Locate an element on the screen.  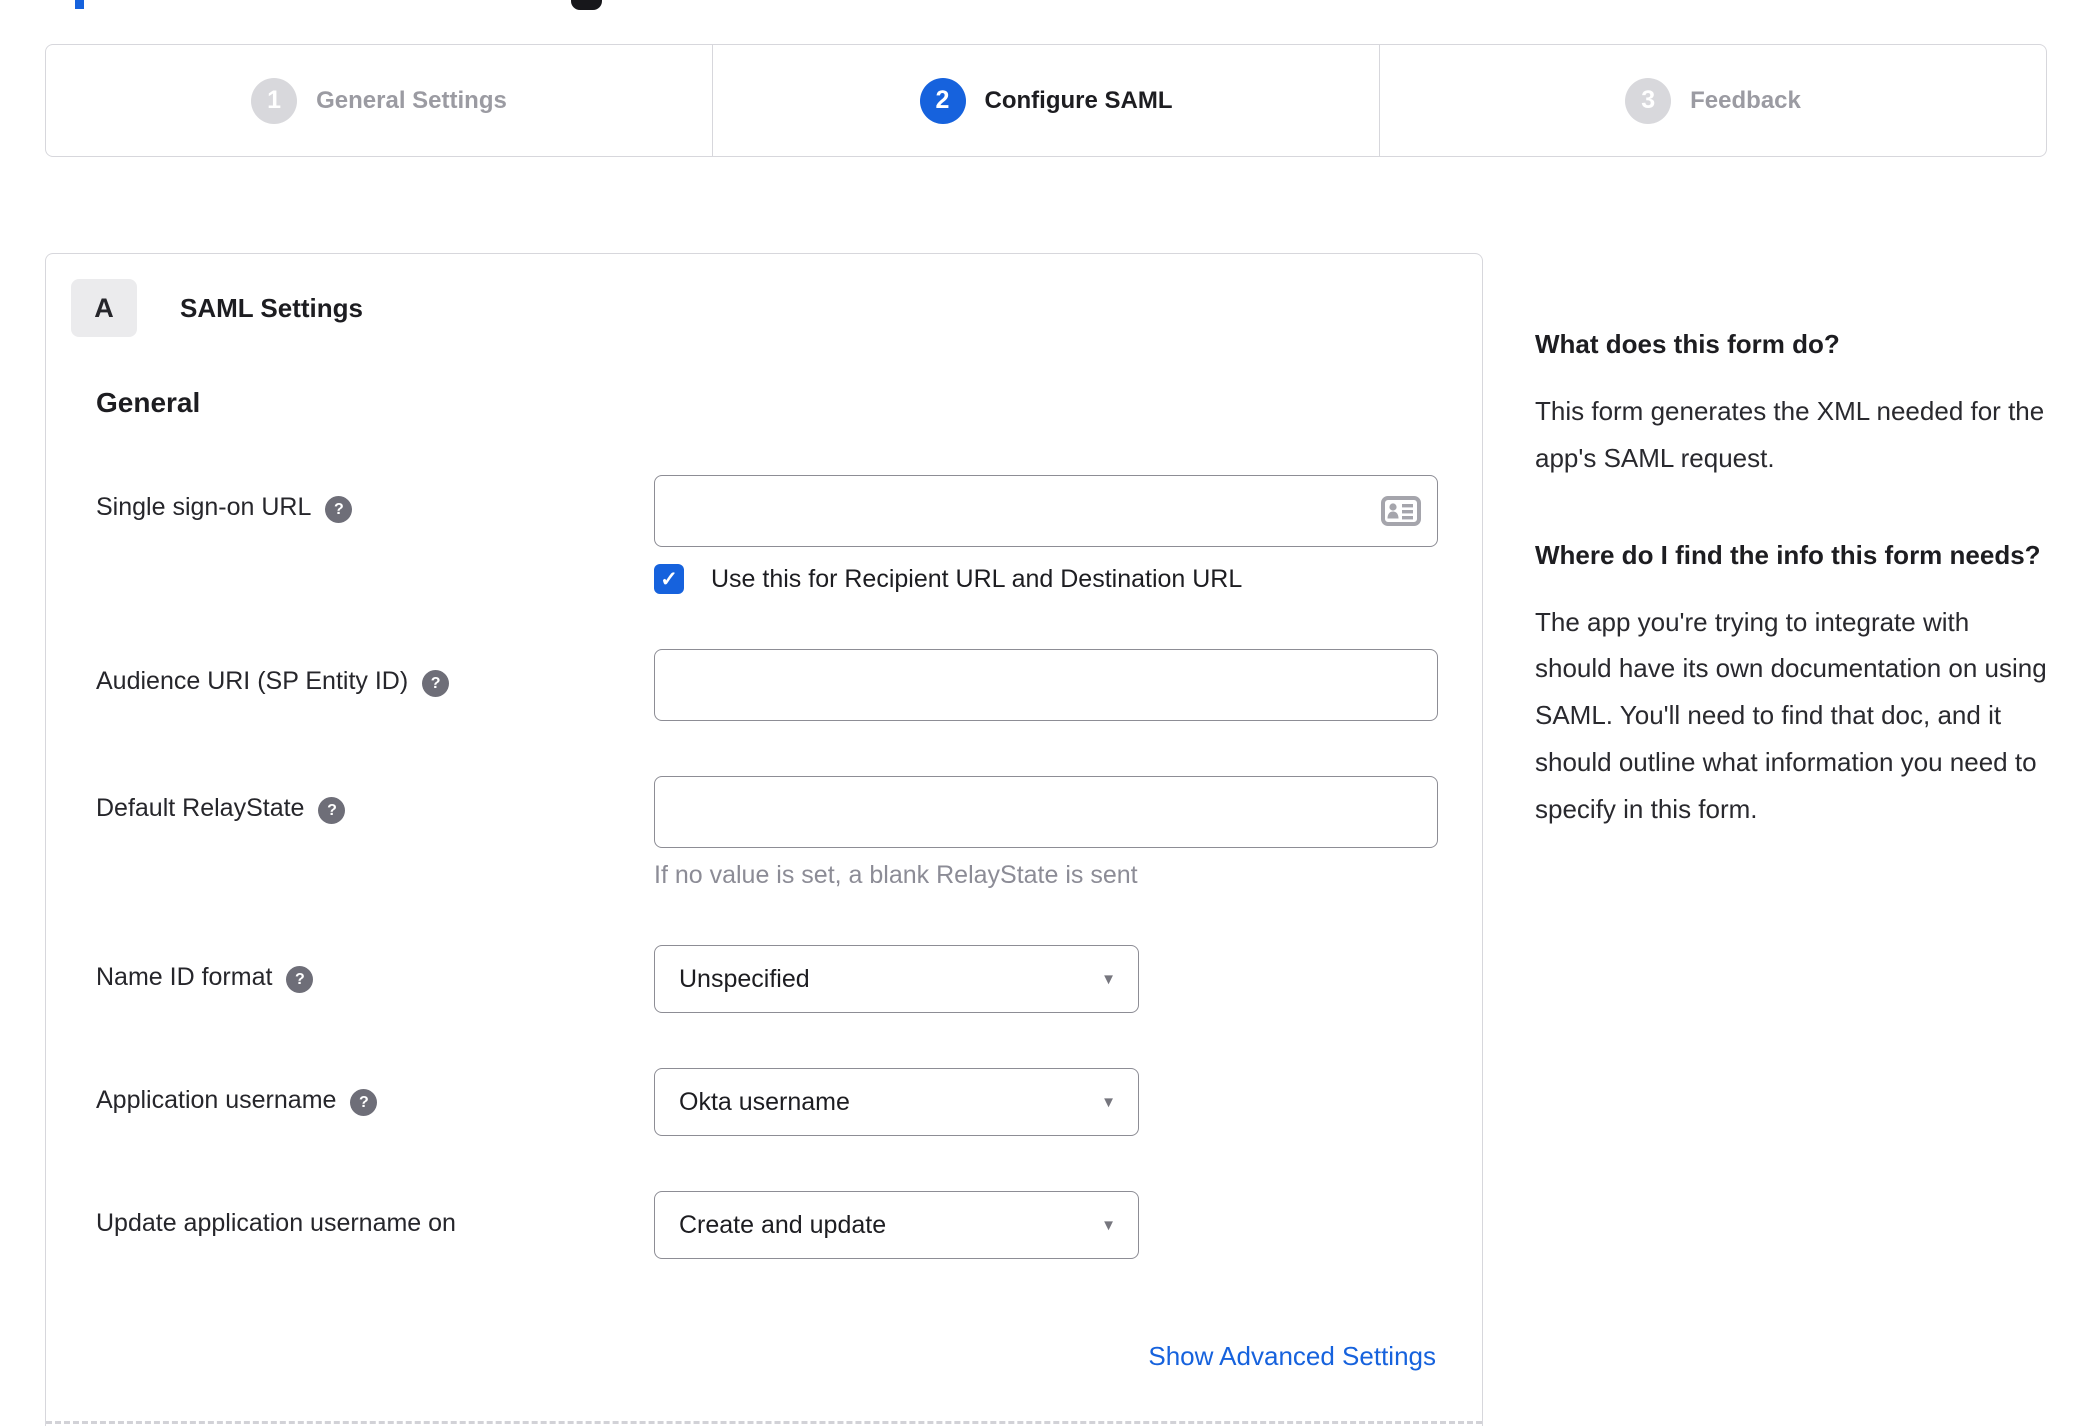
application-username-select: Okta username ▼ is located at coordinates (896, 1102).